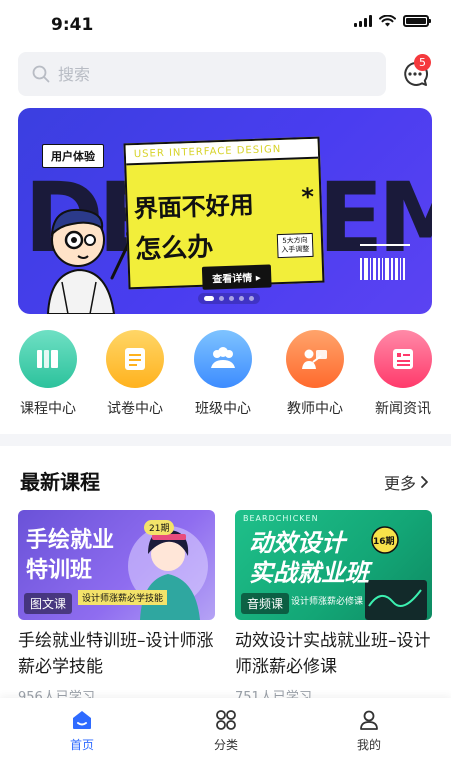  Describe the element at coordinates (308, 197) in the screenshot. I see `banner-title-star: *` at that location.